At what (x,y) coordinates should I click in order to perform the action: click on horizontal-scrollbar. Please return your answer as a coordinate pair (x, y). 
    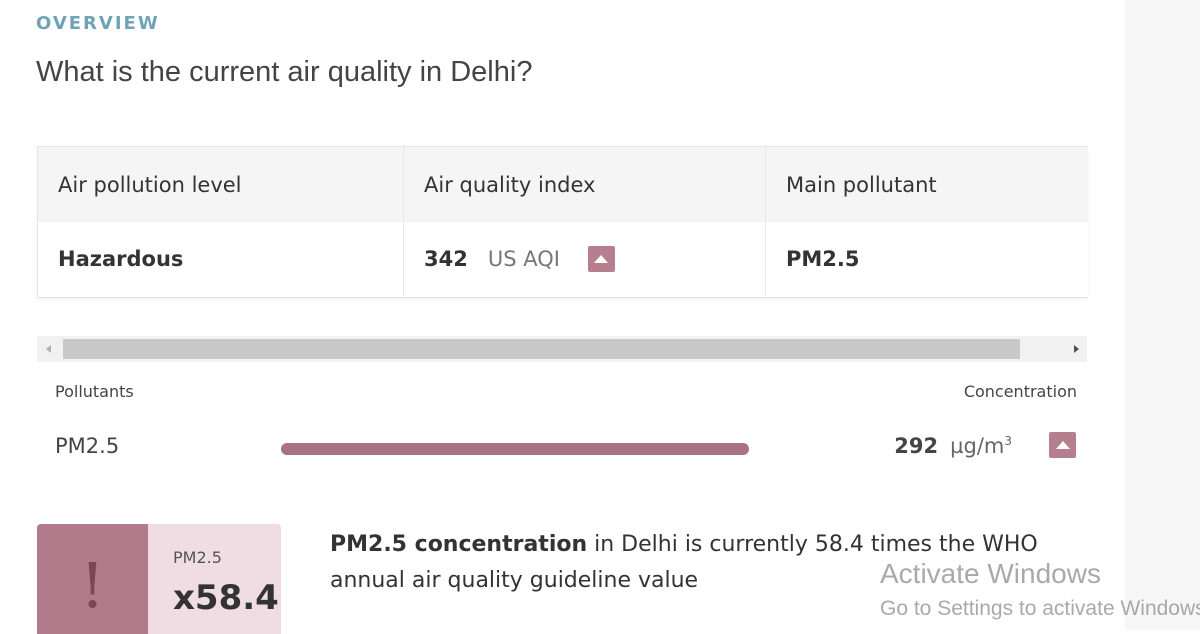
    Looking at the image, I should click on (562, 349).